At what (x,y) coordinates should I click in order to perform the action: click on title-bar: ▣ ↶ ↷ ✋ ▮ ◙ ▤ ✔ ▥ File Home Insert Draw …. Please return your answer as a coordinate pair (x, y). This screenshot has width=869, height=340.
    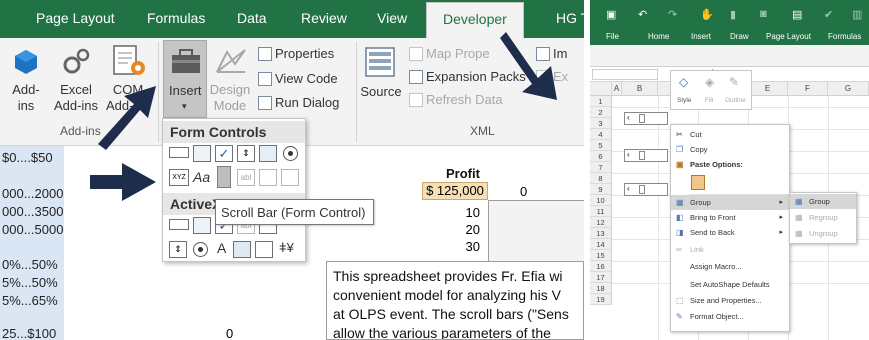
    Looking at the image, I should click on (729, 22).